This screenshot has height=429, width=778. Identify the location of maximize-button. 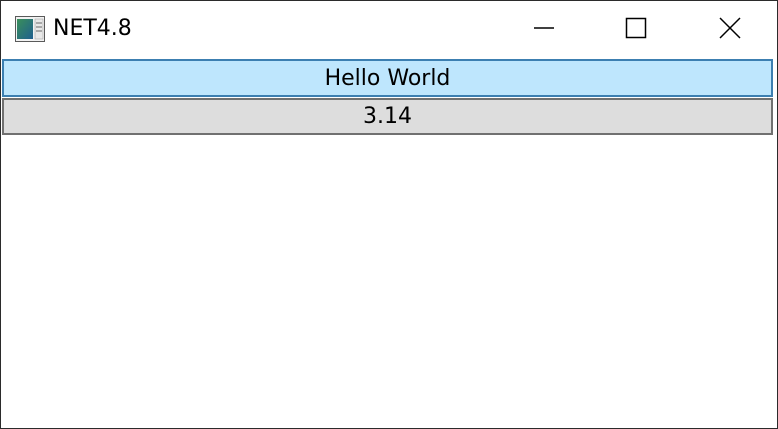
(636, 29).